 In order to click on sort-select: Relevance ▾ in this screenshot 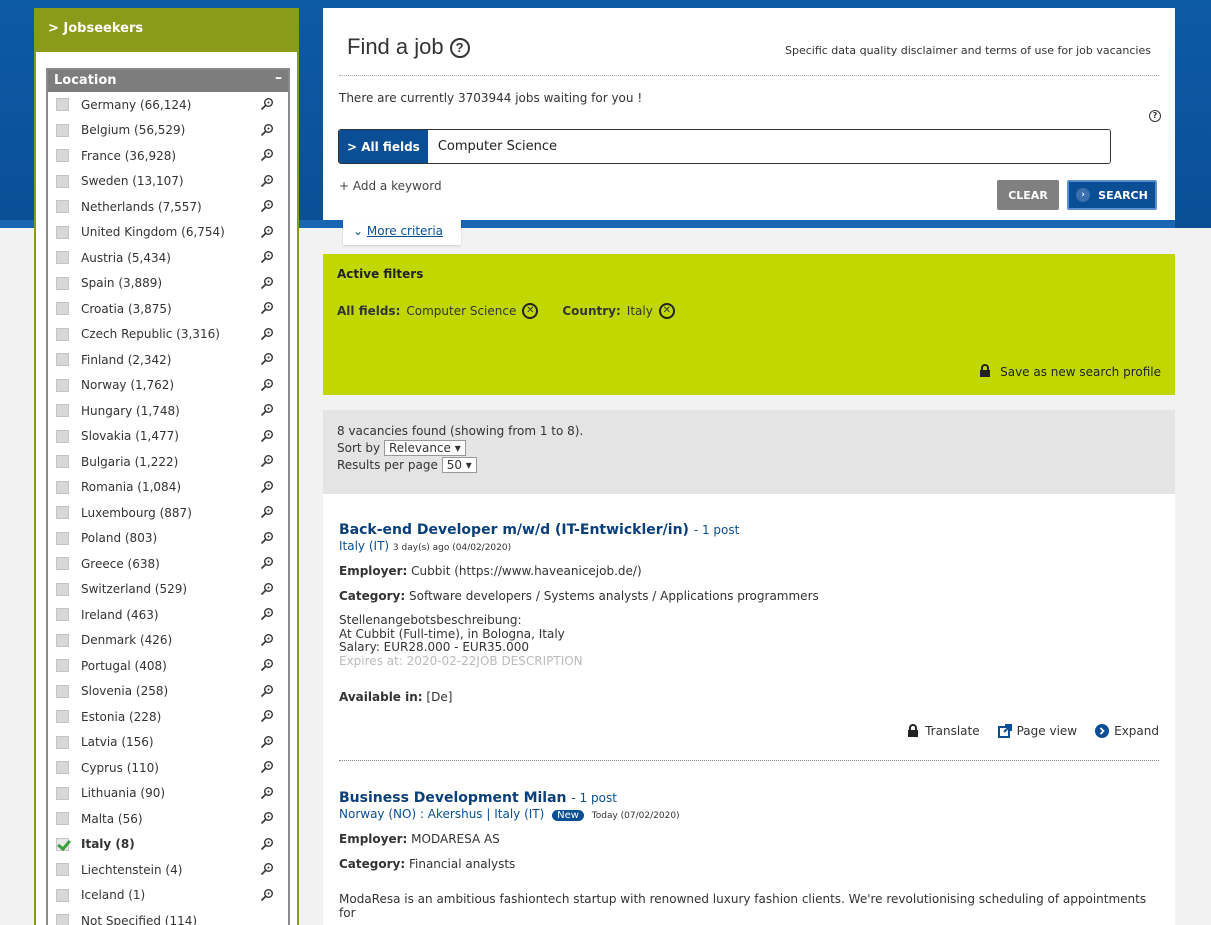, I will do `click(424, 448)`.